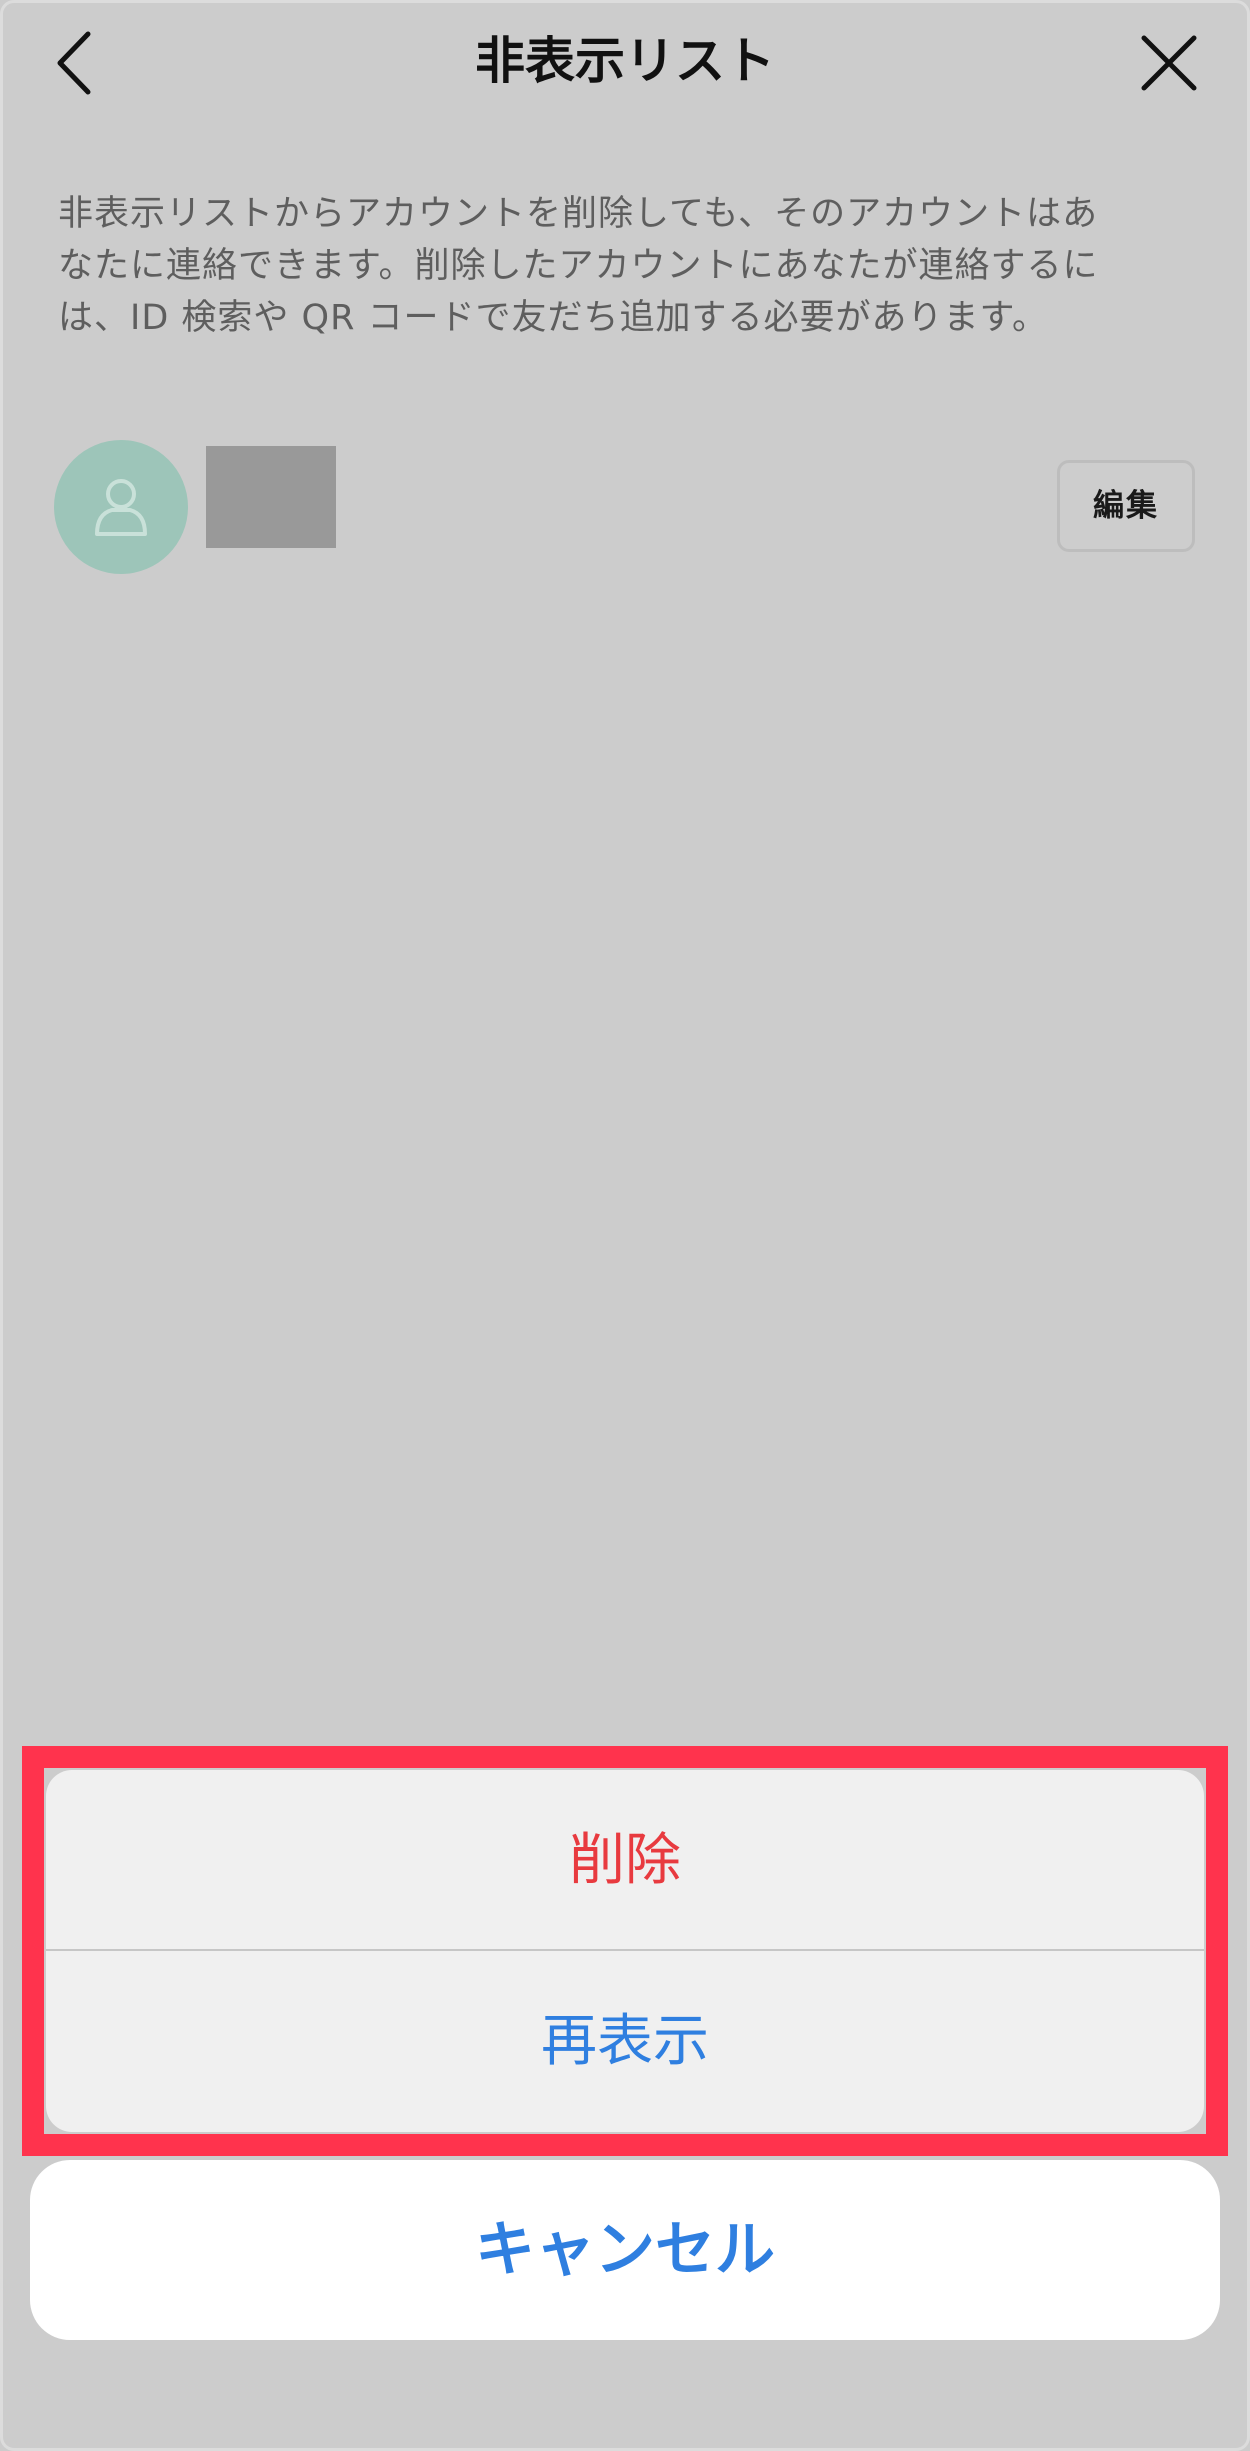 The height and width of the screenshot is (2451, 1250). What do you see at coordinates (1126, 506) in the screenshot?
I see `edit-button: 編集` at bounding box center [1126, 506].